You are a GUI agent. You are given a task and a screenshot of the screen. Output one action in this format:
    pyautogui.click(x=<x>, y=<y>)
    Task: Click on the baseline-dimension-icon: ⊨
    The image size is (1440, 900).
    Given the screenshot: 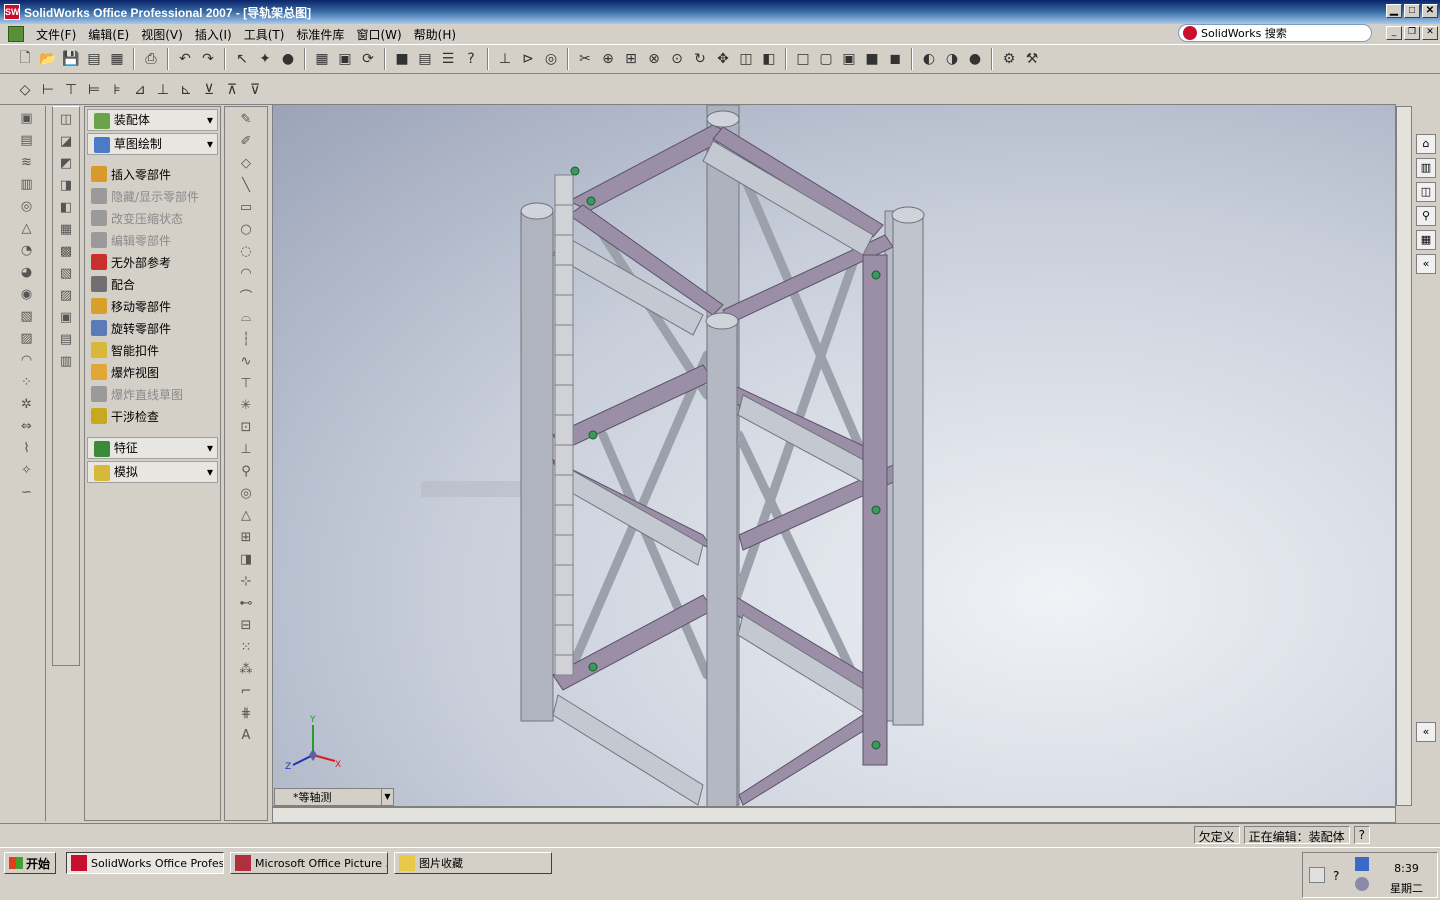 What is the action you would take?
    pyautogui.click(x=94, y=90)
    